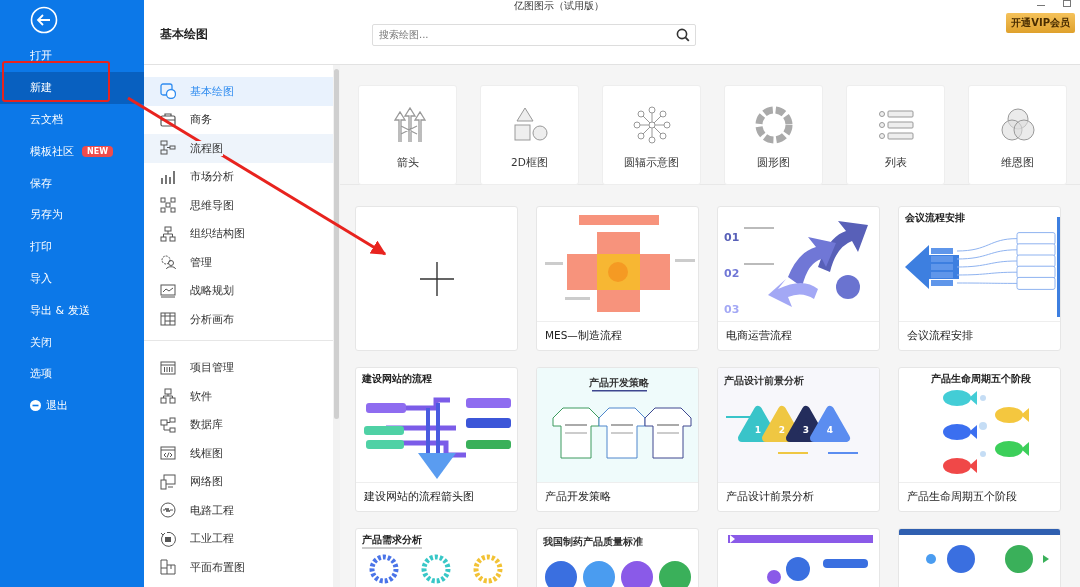 The height and width of the screenshot is (587, 1080). I want to click on category-item: 商务, so click(238, 119).